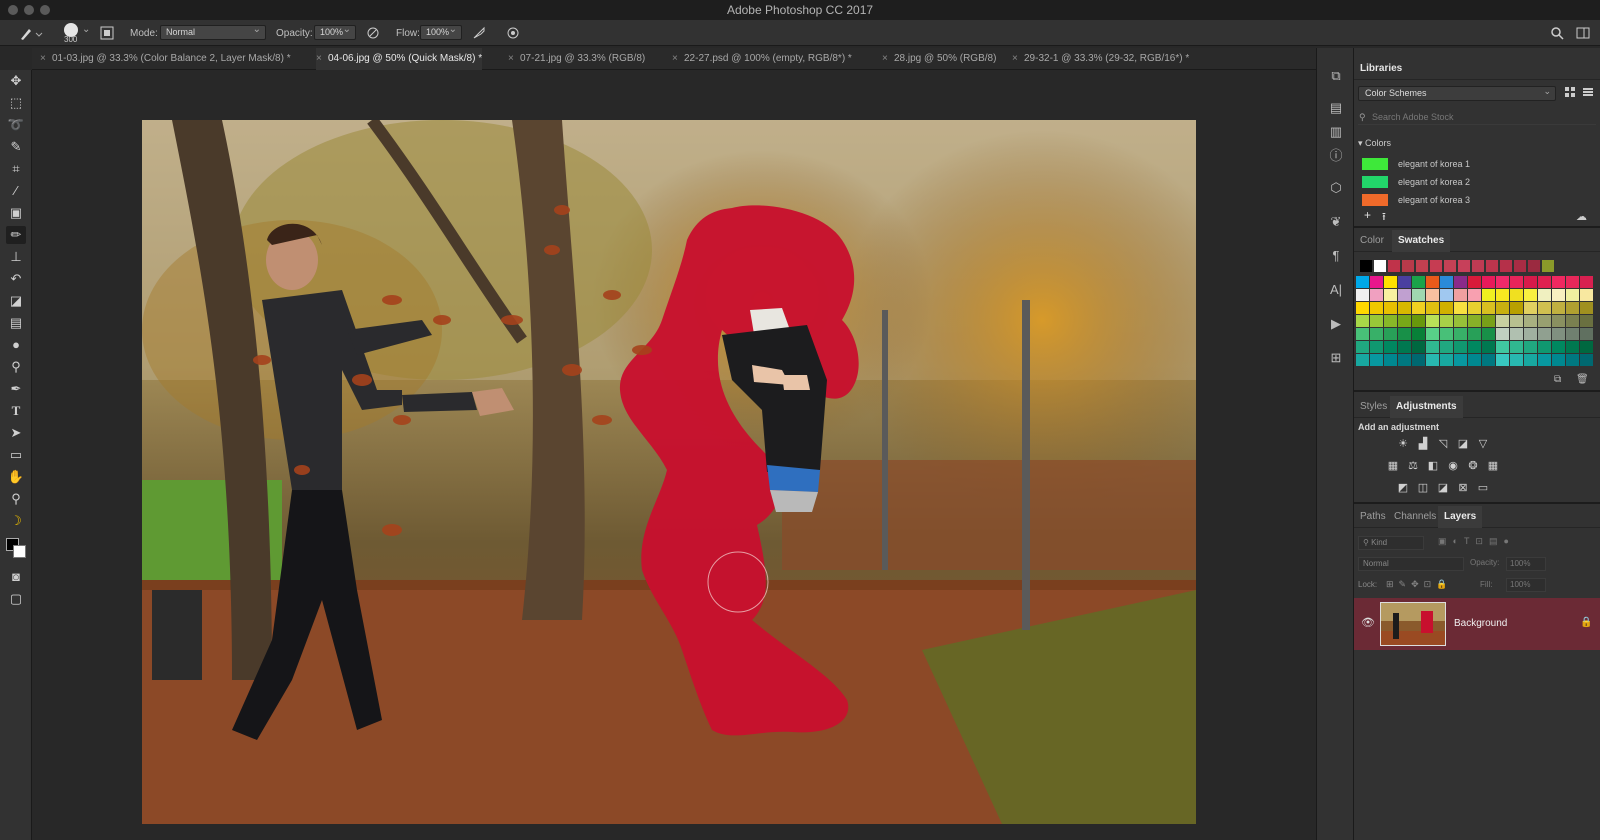 This screenshot has height=840, width=1600. What do you see at coordinates (16, 521) in the screenshot?
I see `banana-tool: ☽` at bounding box center [16, 521].